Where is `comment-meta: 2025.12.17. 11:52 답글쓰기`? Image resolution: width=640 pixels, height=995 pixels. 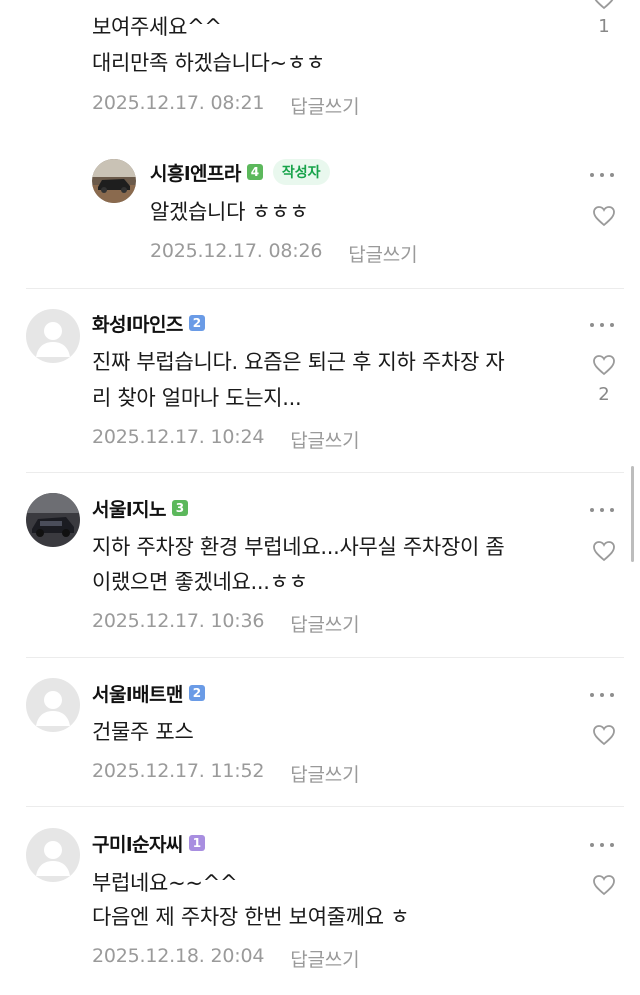 comment-meta: 2025.12.17. 11:52 답글쓰기 is located at coordinates (226, 773).